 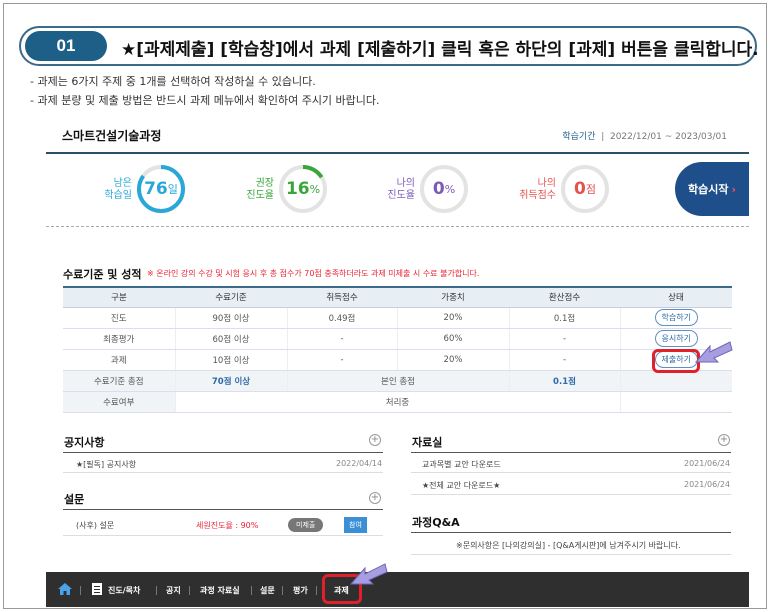 I want to click on notice-item: ★[필독] 공지사항, so click(x=106, y=464).